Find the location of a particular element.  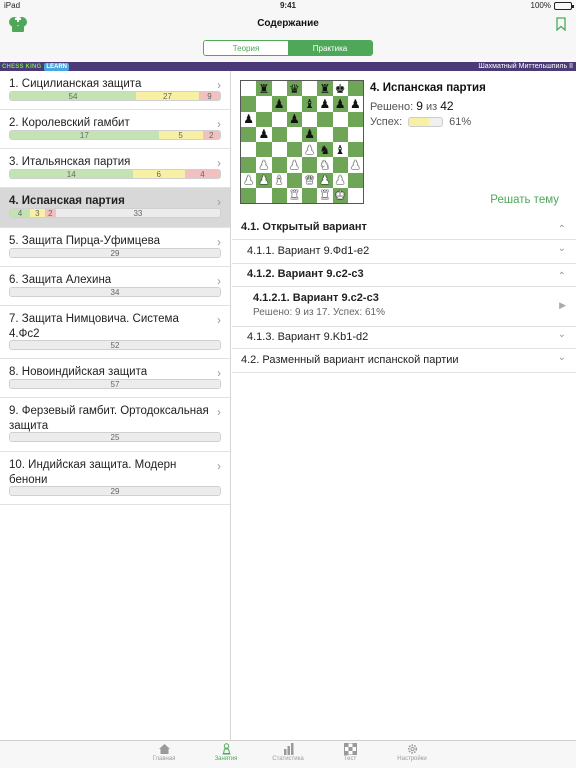

black-b-piece-icon: ♝ is located at coordinates (309, 103).